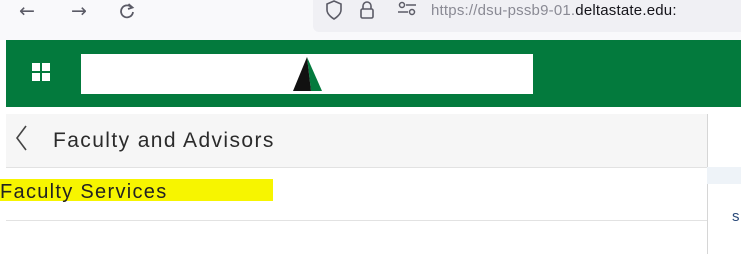  What do you see at coordinates (736, 216) in the screenshot?
I see `background-text-fragment: s` at bounding box center [736, 216].